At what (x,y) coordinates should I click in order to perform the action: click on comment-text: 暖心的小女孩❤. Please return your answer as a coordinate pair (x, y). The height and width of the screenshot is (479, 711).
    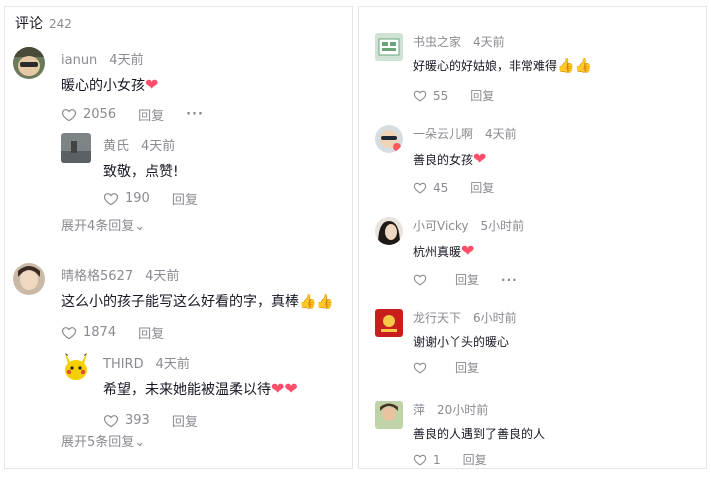
    Looking at the image, I should click on (110, 84).